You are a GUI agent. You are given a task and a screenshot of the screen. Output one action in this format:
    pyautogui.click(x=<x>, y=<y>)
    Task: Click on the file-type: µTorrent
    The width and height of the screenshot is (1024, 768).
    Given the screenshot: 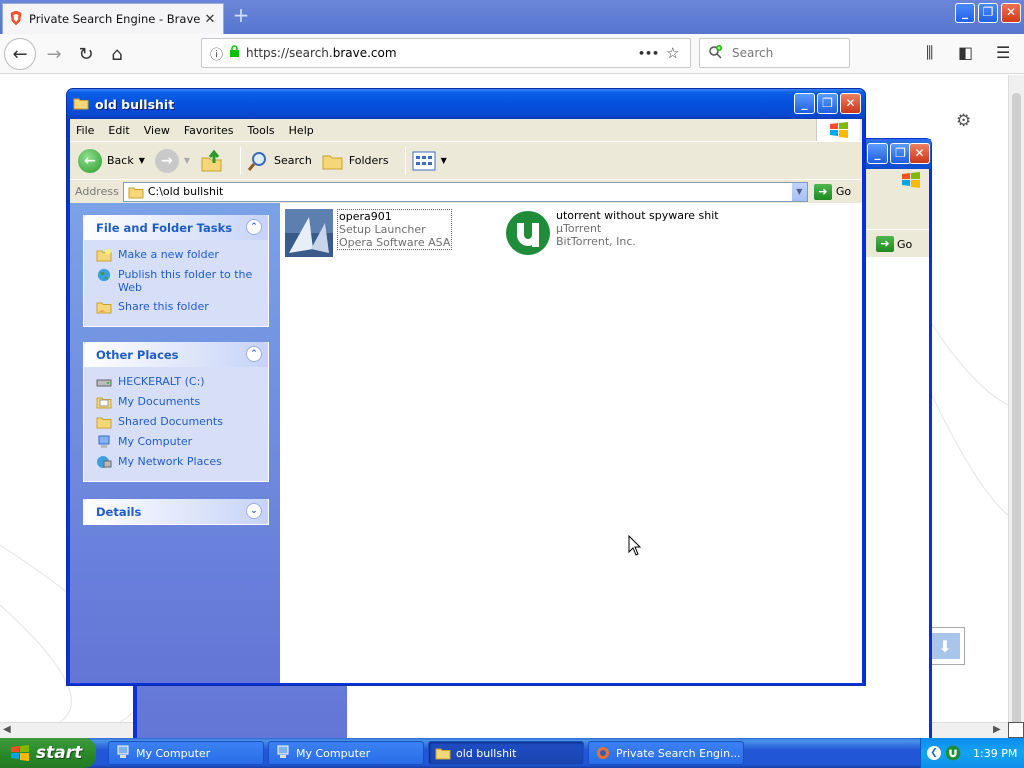 What is the action you would take?
    pyautogui.click(x=579, y=228)
    